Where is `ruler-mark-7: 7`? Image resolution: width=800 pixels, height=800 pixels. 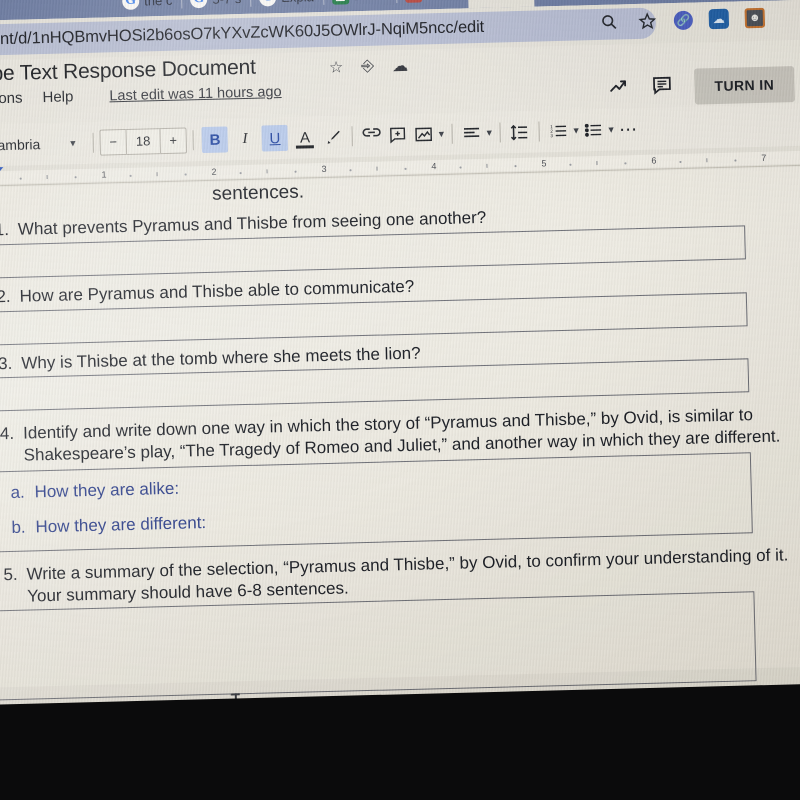 ruler-mark-7: 7 is located at coordinates (764, 157).